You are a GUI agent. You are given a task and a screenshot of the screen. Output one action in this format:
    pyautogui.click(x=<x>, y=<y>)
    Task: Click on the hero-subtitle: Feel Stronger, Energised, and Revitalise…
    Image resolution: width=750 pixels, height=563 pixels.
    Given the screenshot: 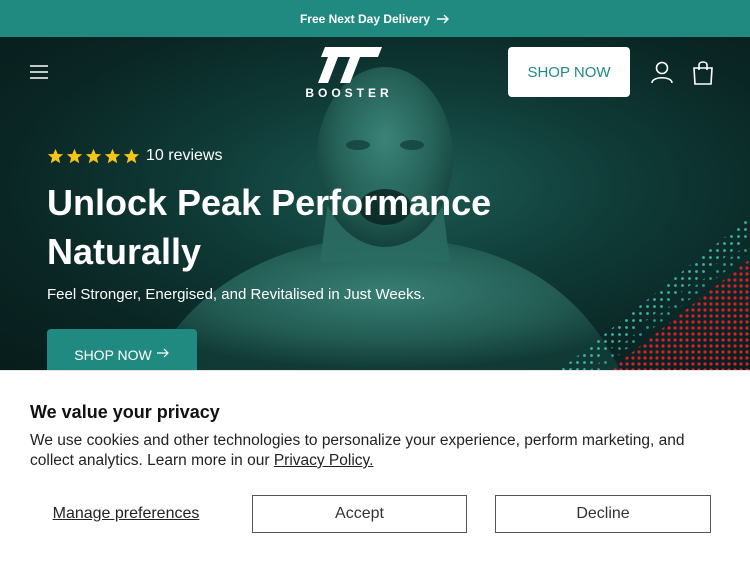 What is the action you would take?
    pyautogui.click(x=236, y=294)
    